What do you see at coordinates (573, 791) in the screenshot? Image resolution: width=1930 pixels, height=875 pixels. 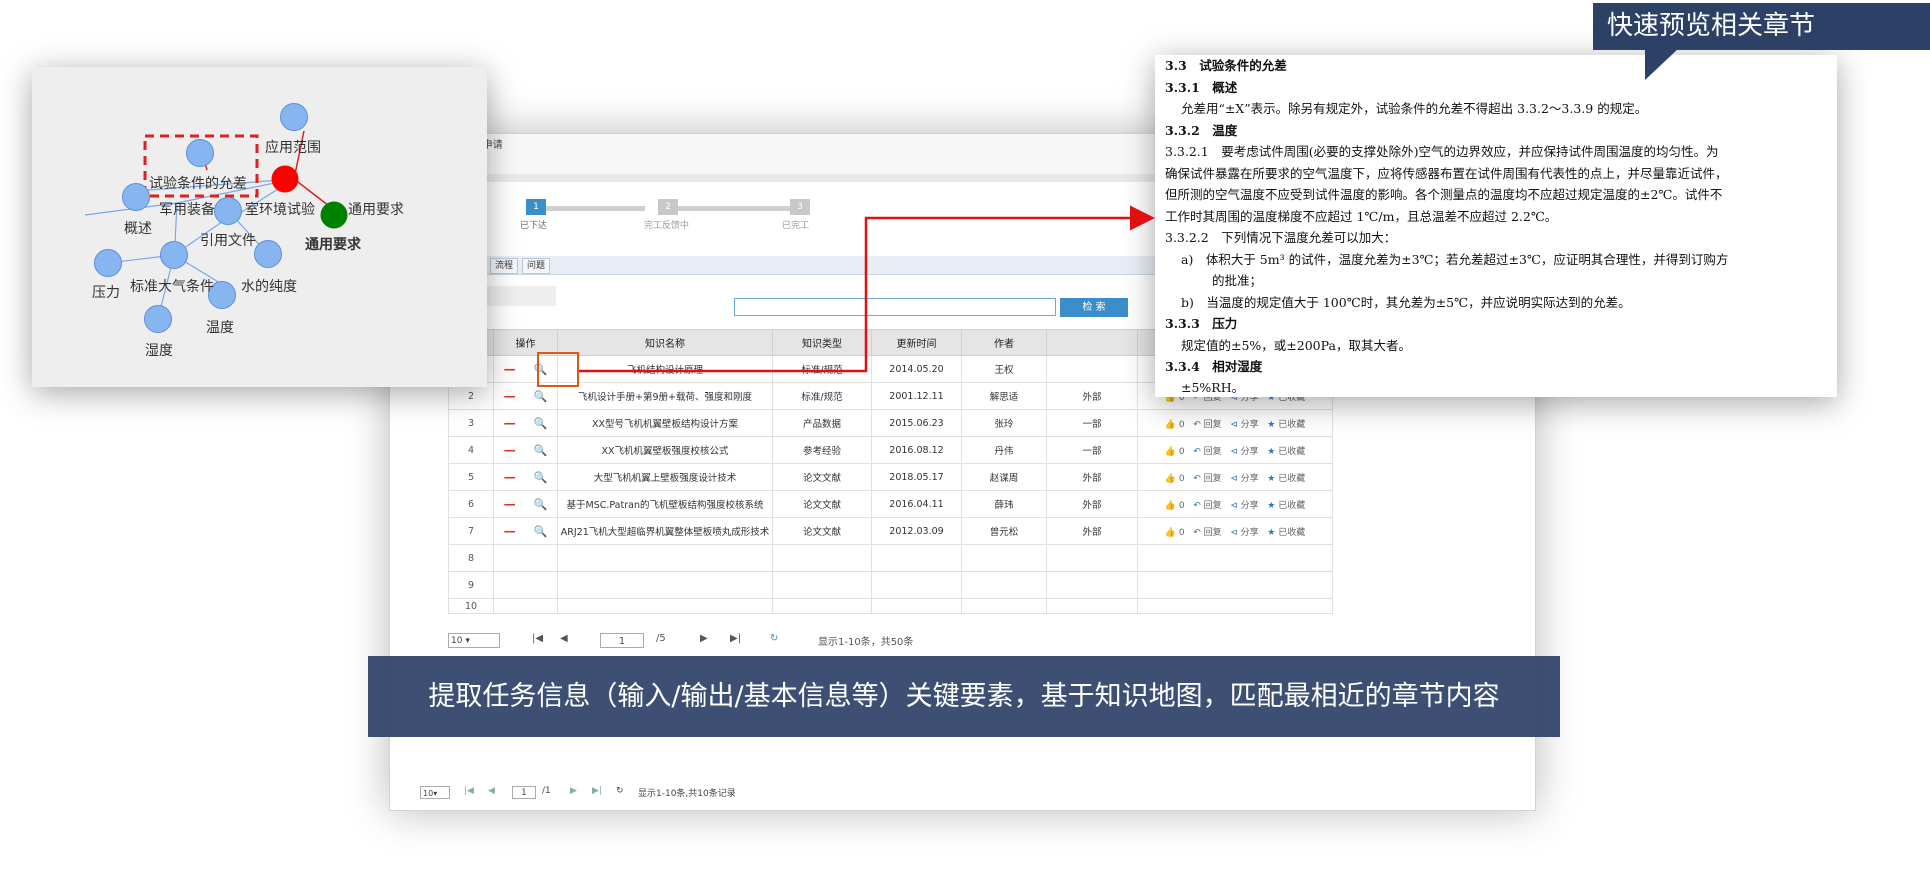 I see `bottom-next-page-icon: ▶` at bounding box center [573, 791].